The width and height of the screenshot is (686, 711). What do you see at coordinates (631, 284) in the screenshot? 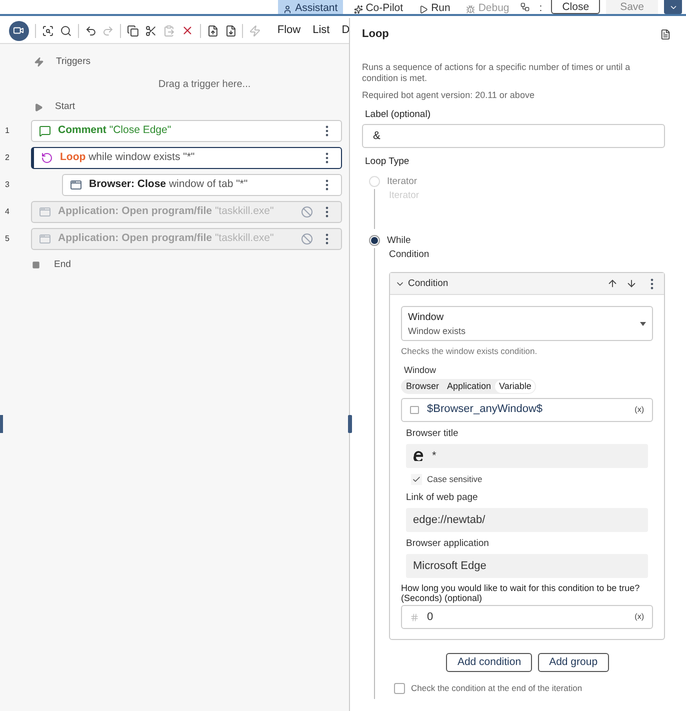
I see `move-down-icon` at bounding box center [631, 284].